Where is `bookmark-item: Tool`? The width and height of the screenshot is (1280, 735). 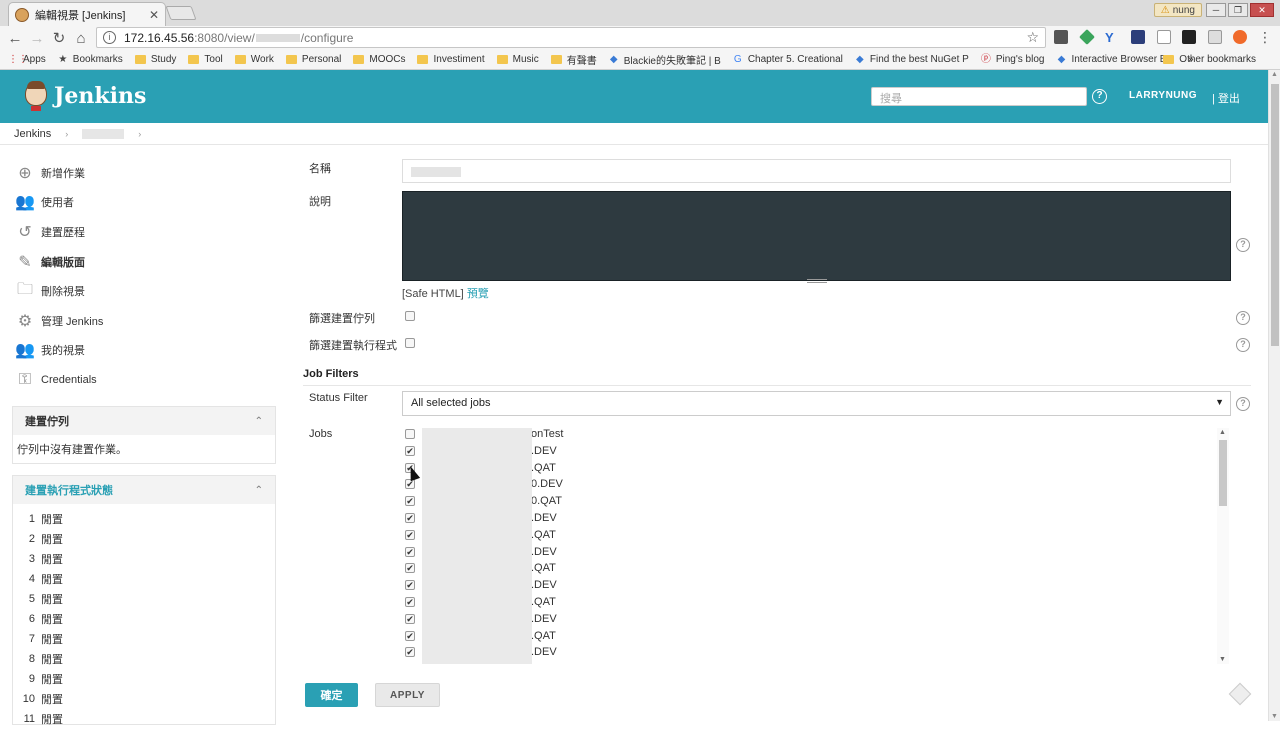 bookmark-item: Tool is located at coordinates (205, 59).